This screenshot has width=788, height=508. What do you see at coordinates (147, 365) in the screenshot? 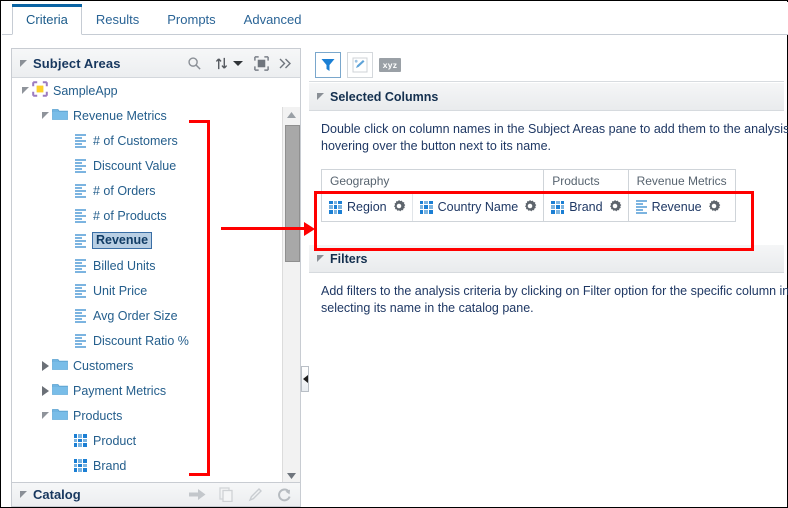
I see `tree-item: Customers` at bounding box center [147, 365].